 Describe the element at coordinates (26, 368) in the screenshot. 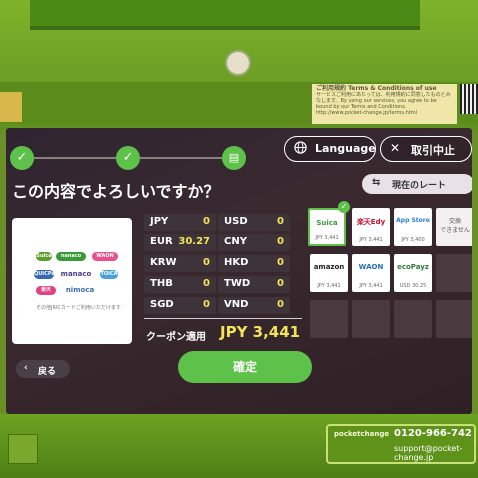

I see `chevron-left-icon: ‹` at that location.